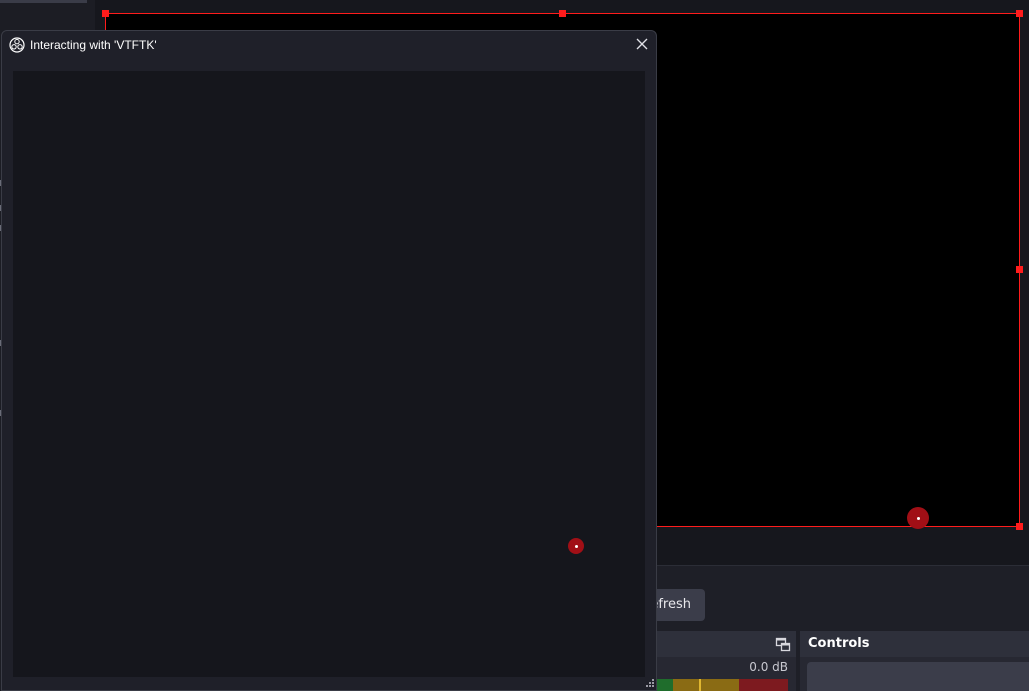 The height and width of the screenshot is (691, 1029). Describe the element at coordinates (562, 13) in the screenshot. I see `resize-handle-top` at that location.